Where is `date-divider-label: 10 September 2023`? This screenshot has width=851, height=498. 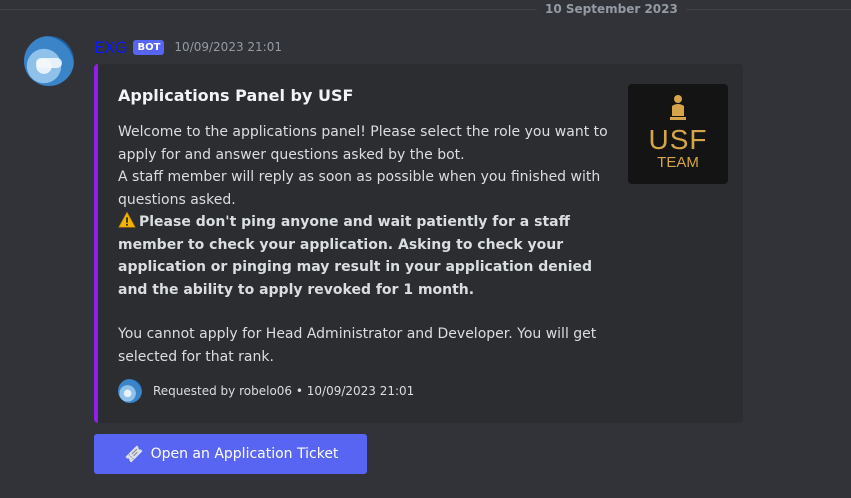
date-divider-label: 10 September 2023 is located at coordinates (611, 9).